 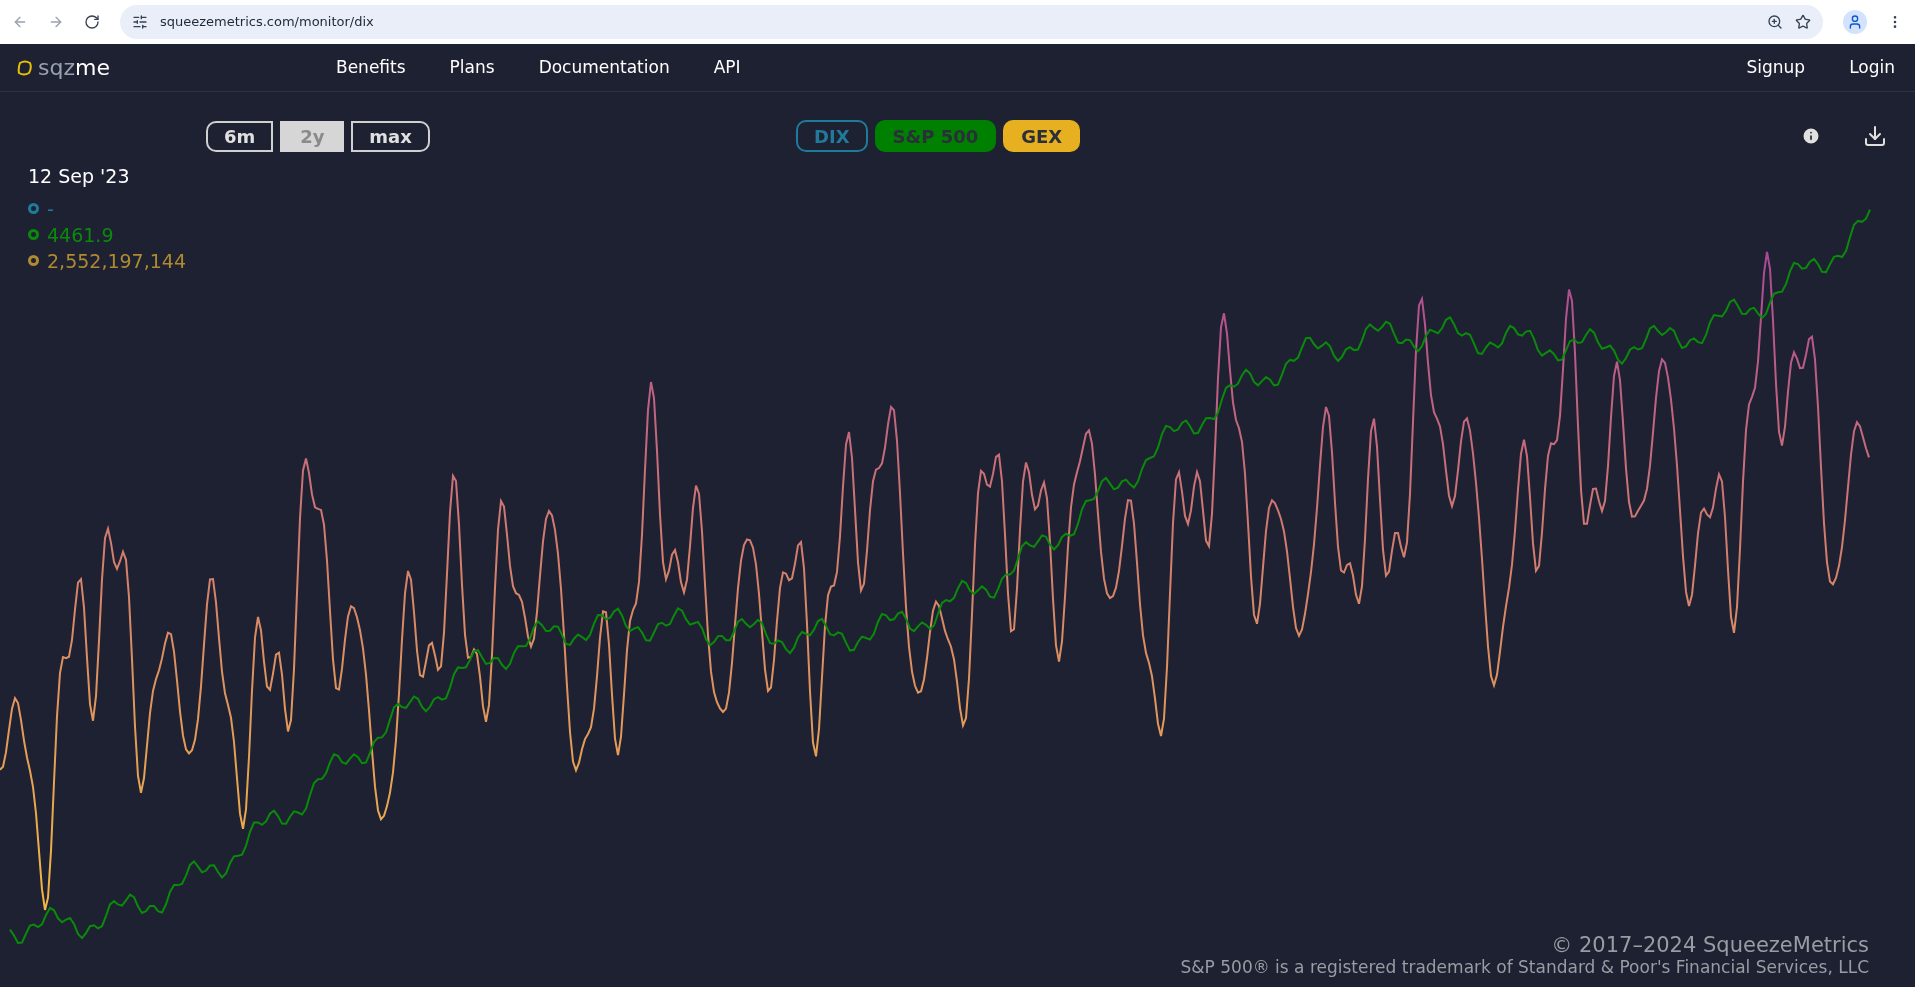 I want to click on bookmark-star-icon, so click(x=1803, y=22).